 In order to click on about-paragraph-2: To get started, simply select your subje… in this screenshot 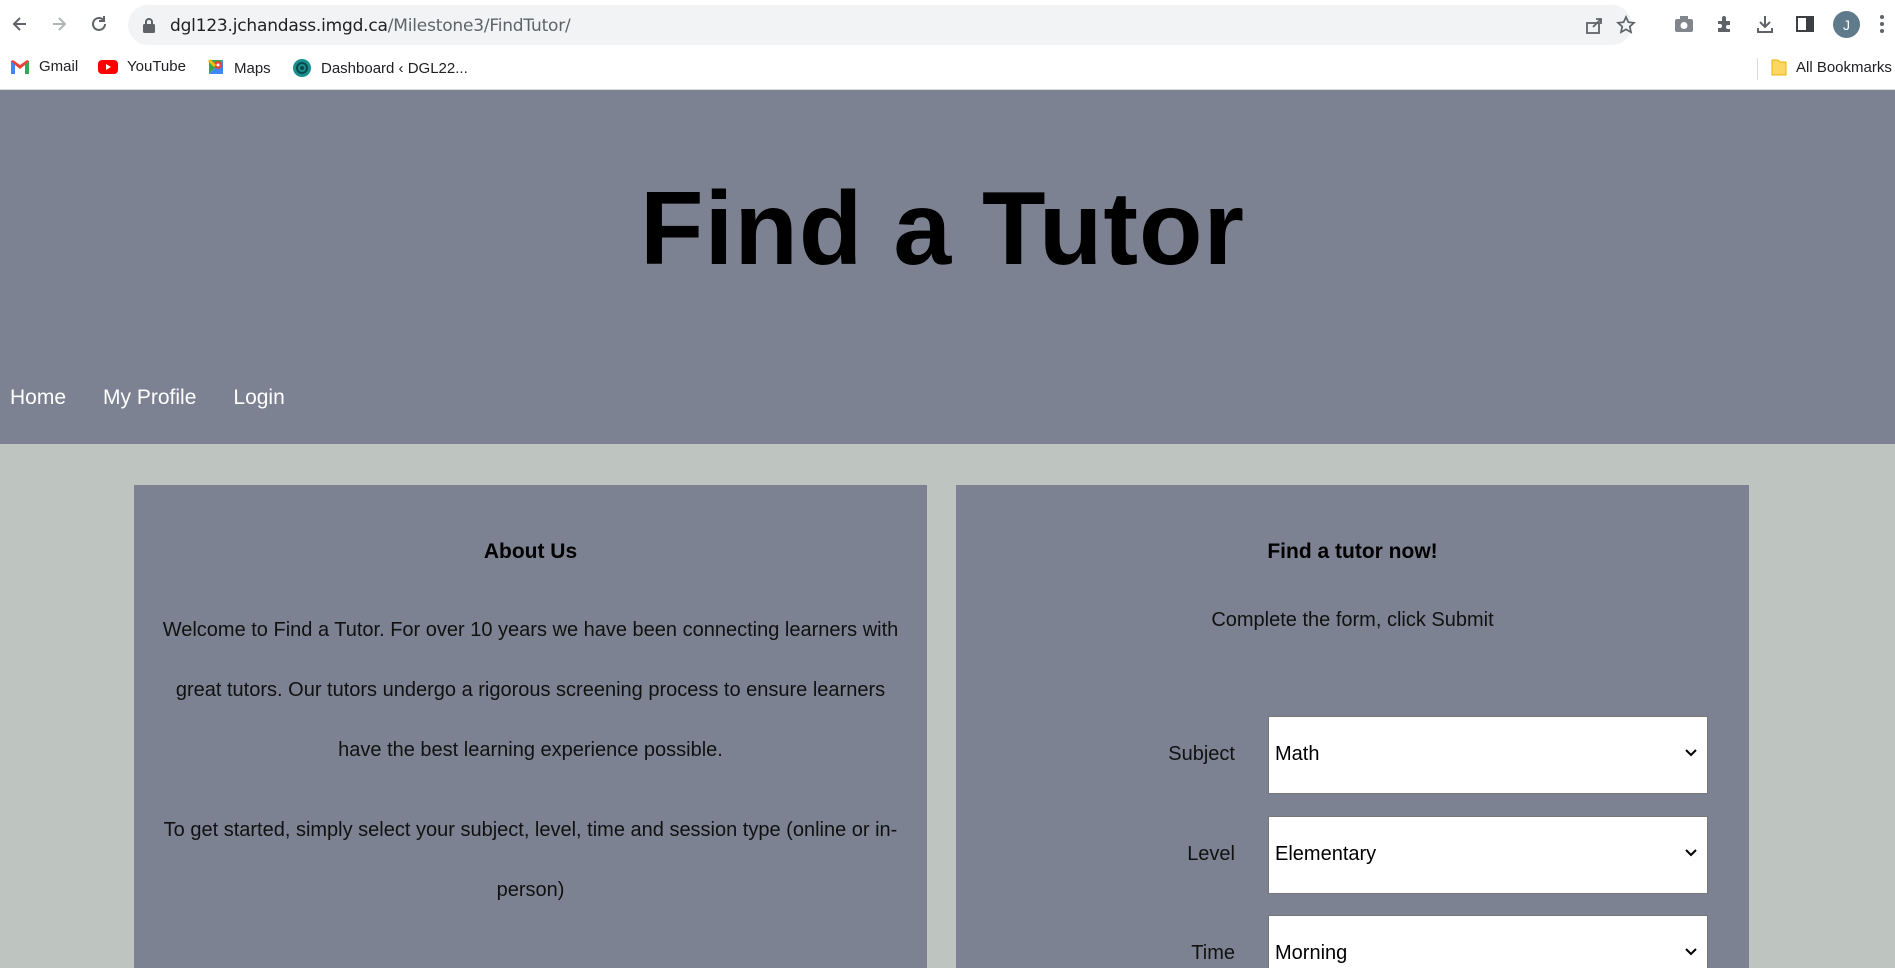, I will do `click(530, 860)`.